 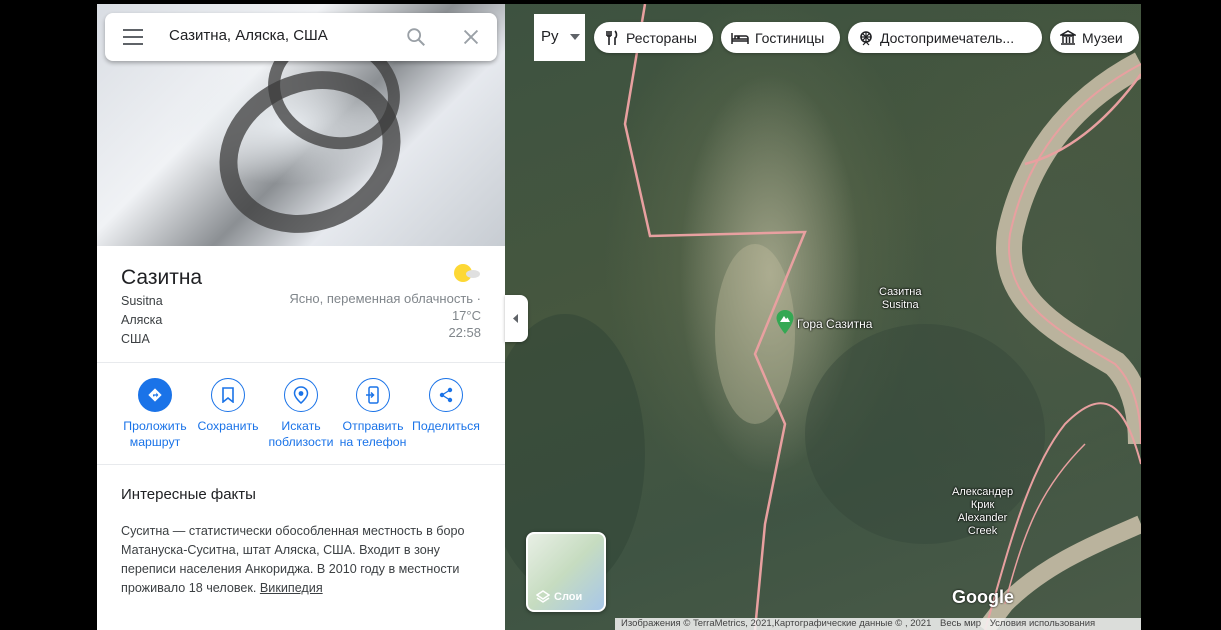 I want to click on dropdown-arrow-icon, so click(x=575, y=37).